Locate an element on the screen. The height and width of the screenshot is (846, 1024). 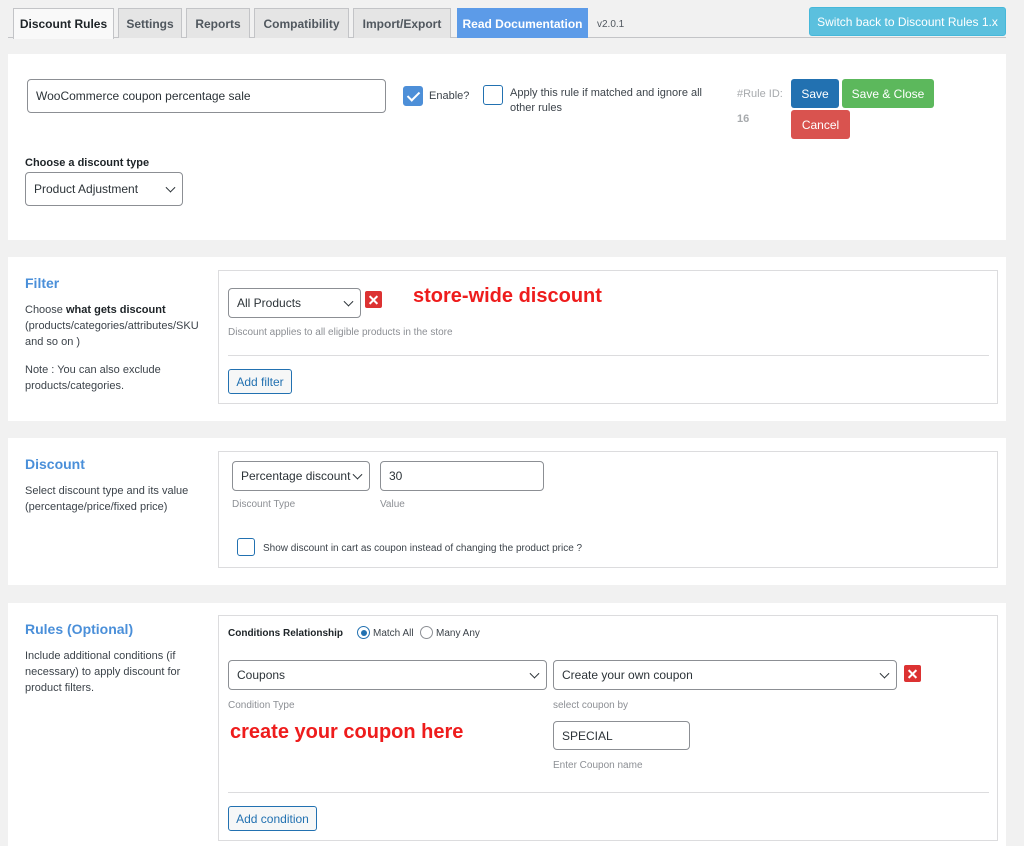
add-condition-button: Add condition is located at coordinates (272, 818).